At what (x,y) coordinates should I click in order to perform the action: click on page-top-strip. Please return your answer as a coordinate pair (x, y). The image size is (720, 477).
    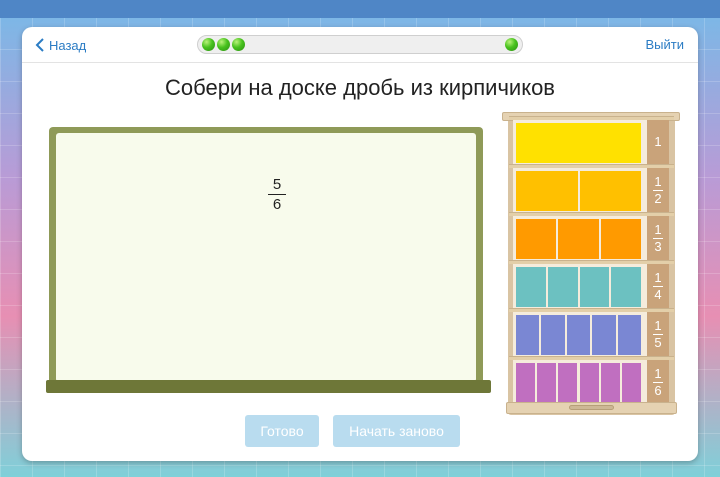
    Looking at the image, I should click on (360, 9).